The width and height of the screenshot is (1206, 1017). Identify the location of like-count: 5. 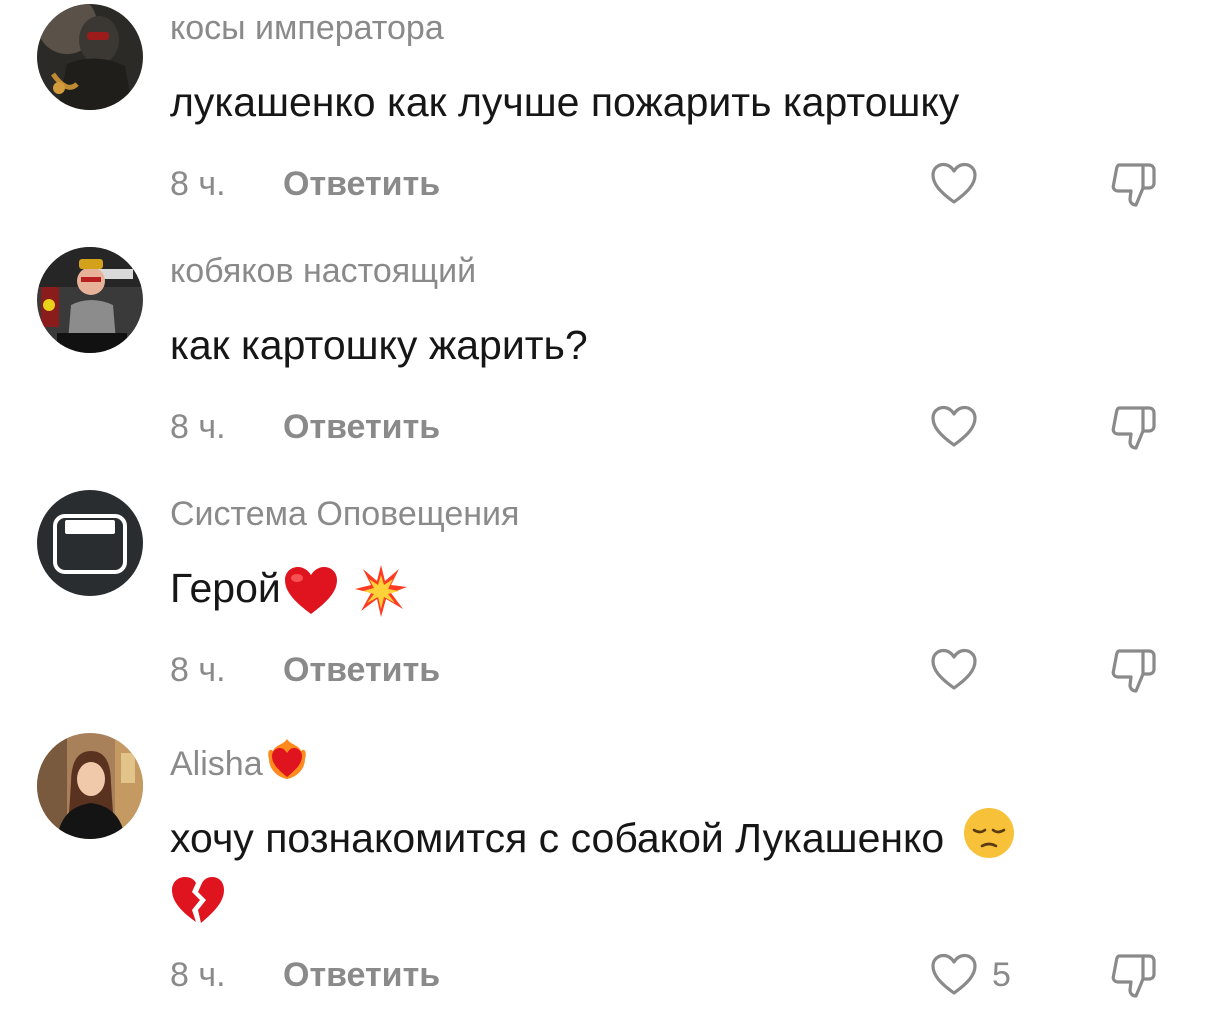
(1001, 975).